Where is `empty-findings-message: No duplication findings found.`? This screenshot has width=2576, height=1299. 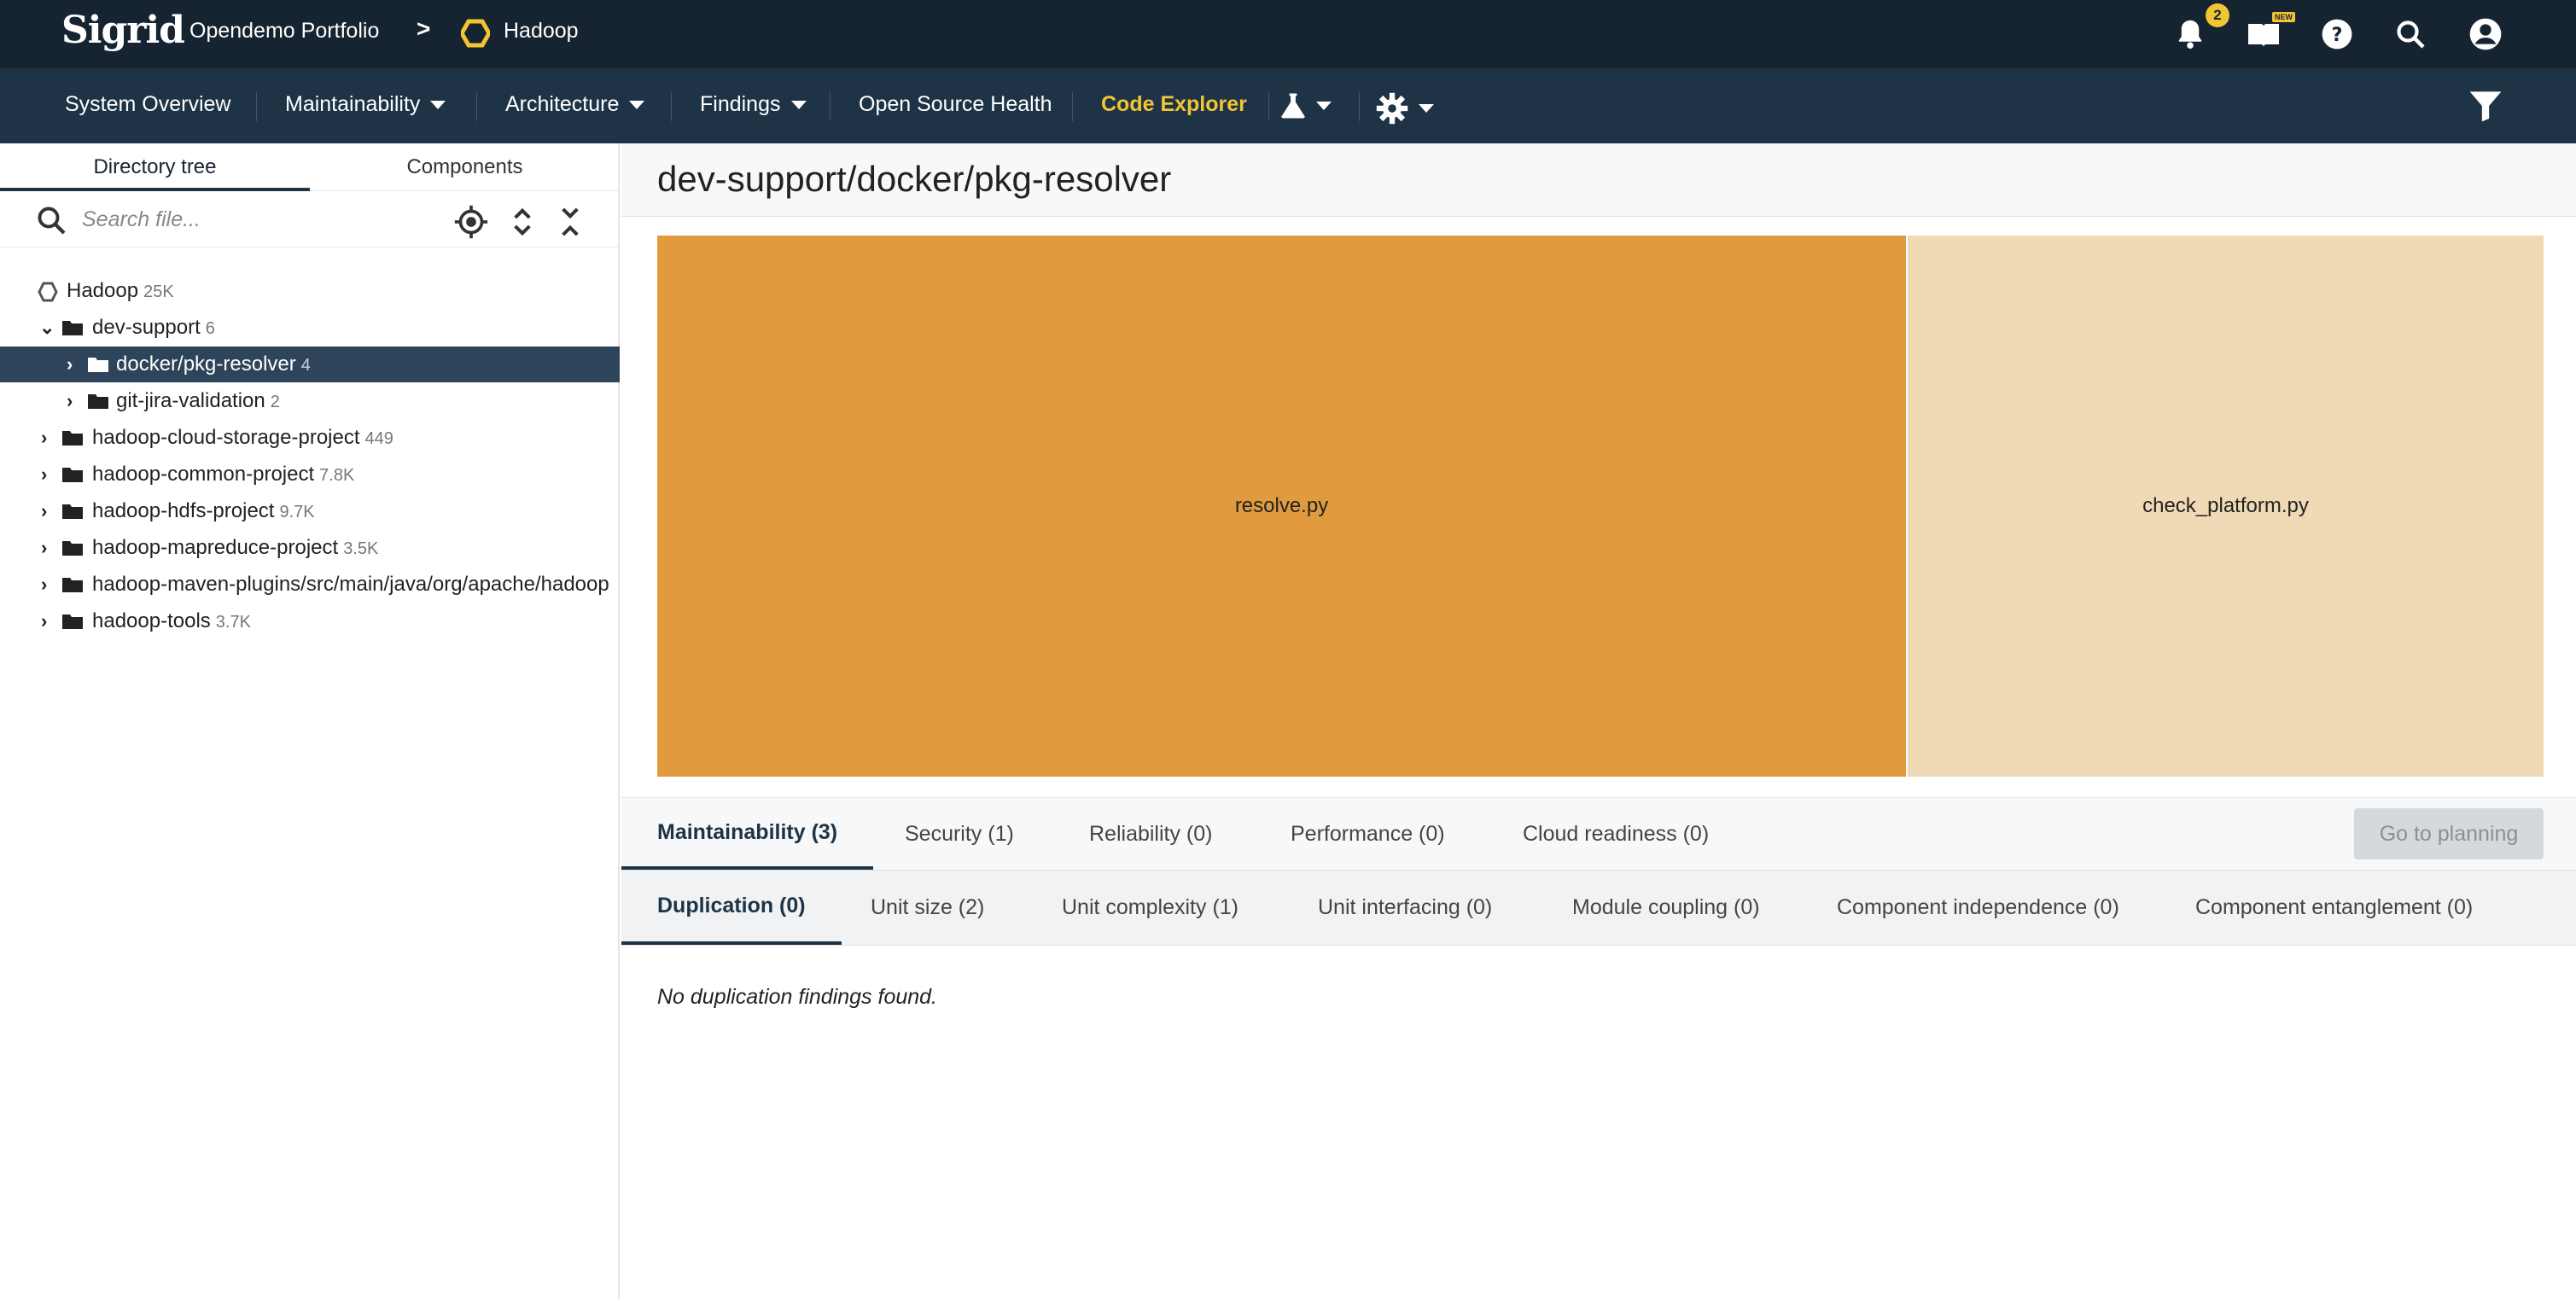 empty-findings-message: No duplication findings found. is located at coordinates (797, 997).